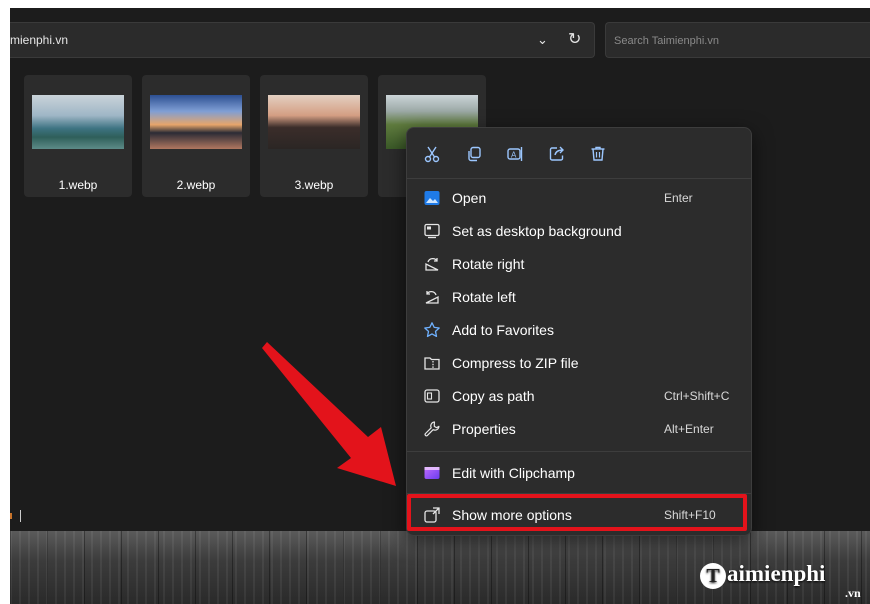  What do you see at coordinates (329, 414) in the screenshot?
I see `annotation-arrow` at bounding box center [329, 414].